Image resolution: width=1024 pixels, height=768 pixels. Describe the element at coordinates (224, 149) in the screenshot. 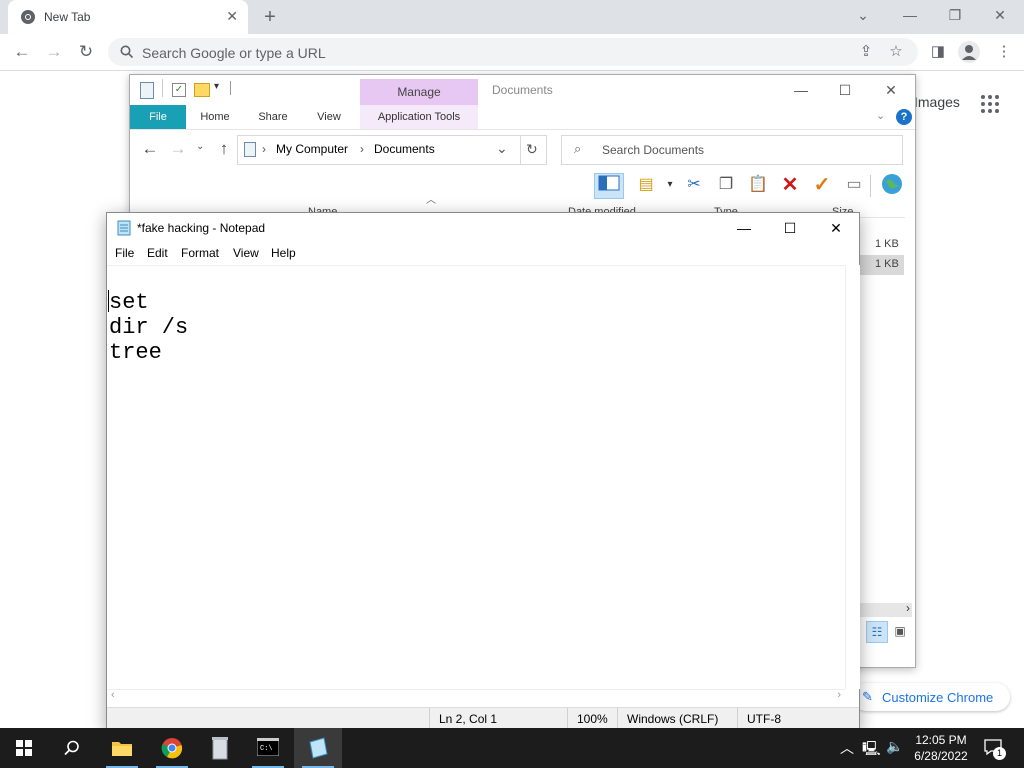

I see `up-icon: ↑` at that location.